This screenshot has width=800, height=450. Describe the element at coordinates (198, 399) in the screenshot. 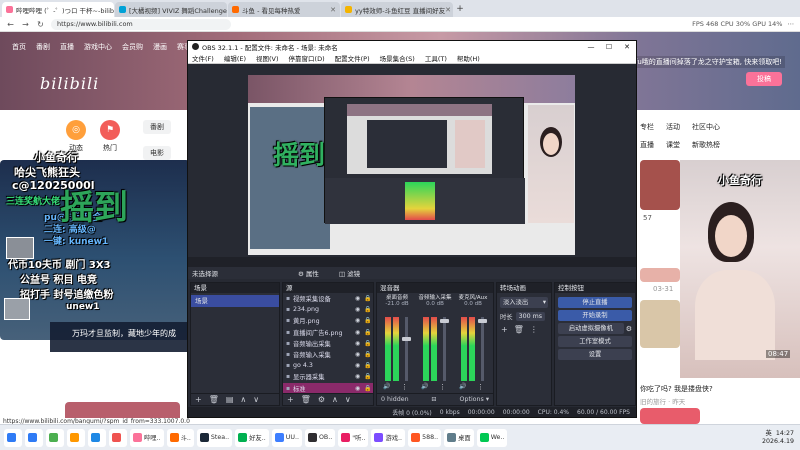

I see `add-scene-icon: +` at that location.